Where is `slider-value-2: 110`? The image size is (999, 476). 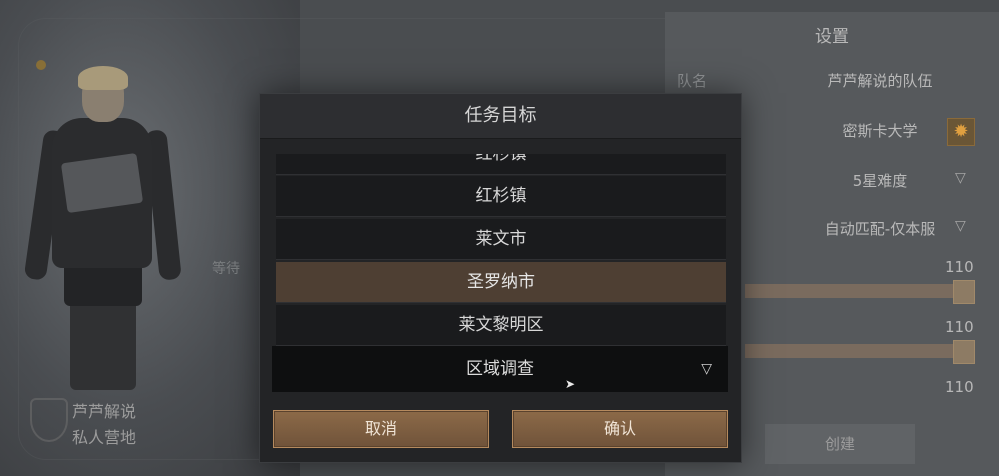
slider-value-2: 110 is located at coordinates (959, 327).